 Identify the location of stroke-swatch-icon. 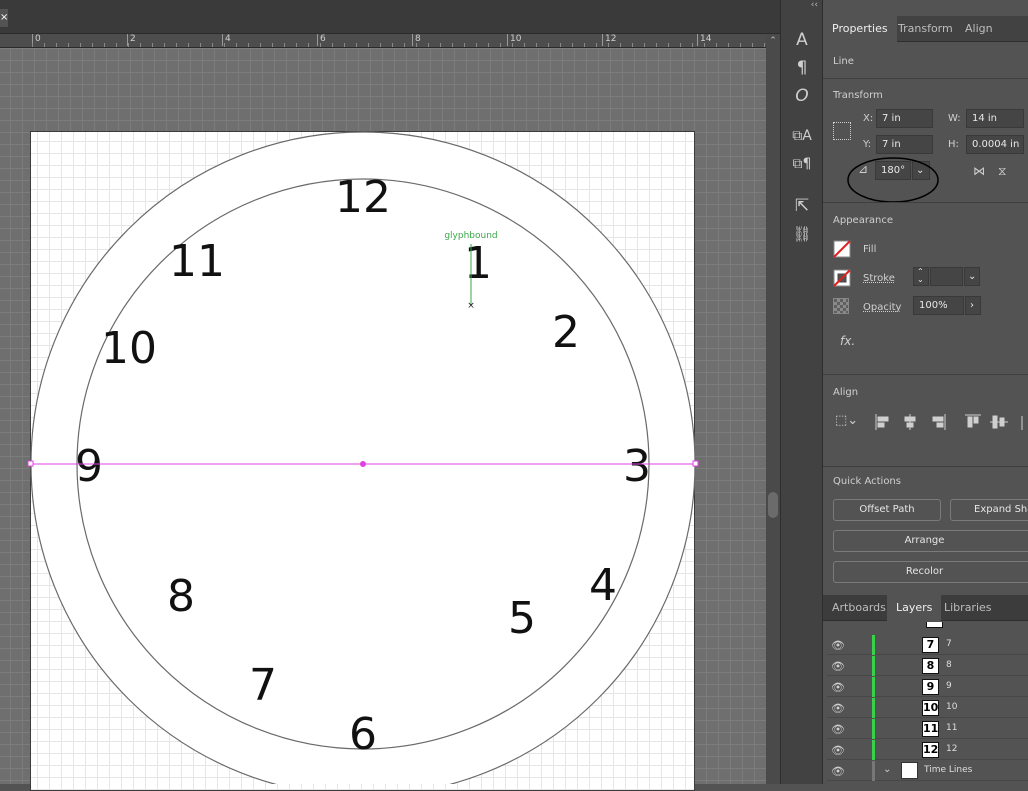
(842, 278).